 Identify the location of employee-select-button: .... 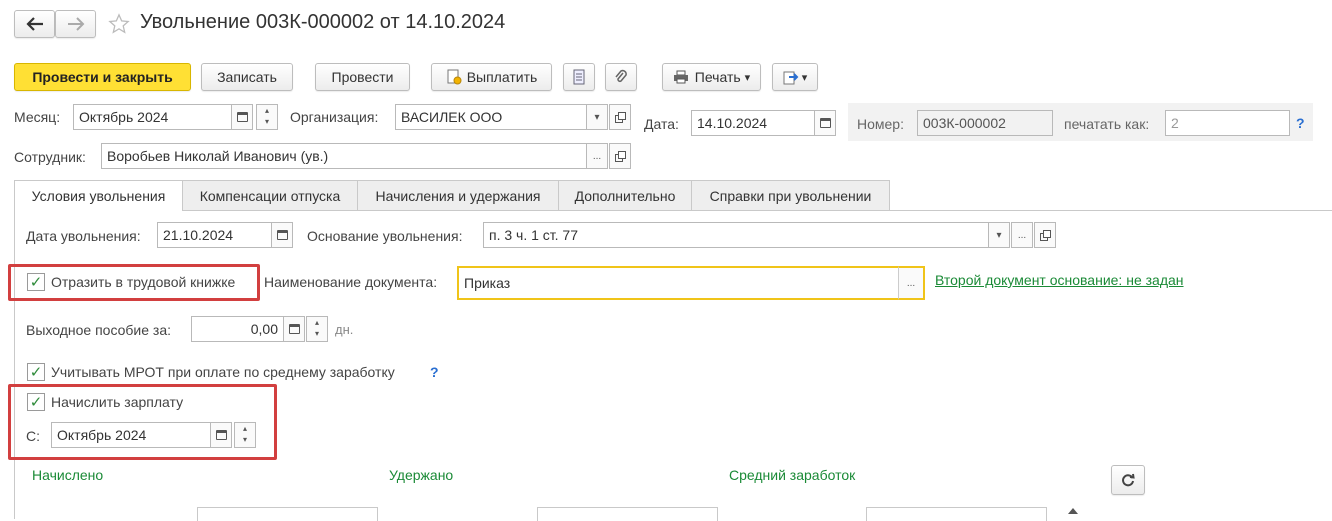
(597, 156).